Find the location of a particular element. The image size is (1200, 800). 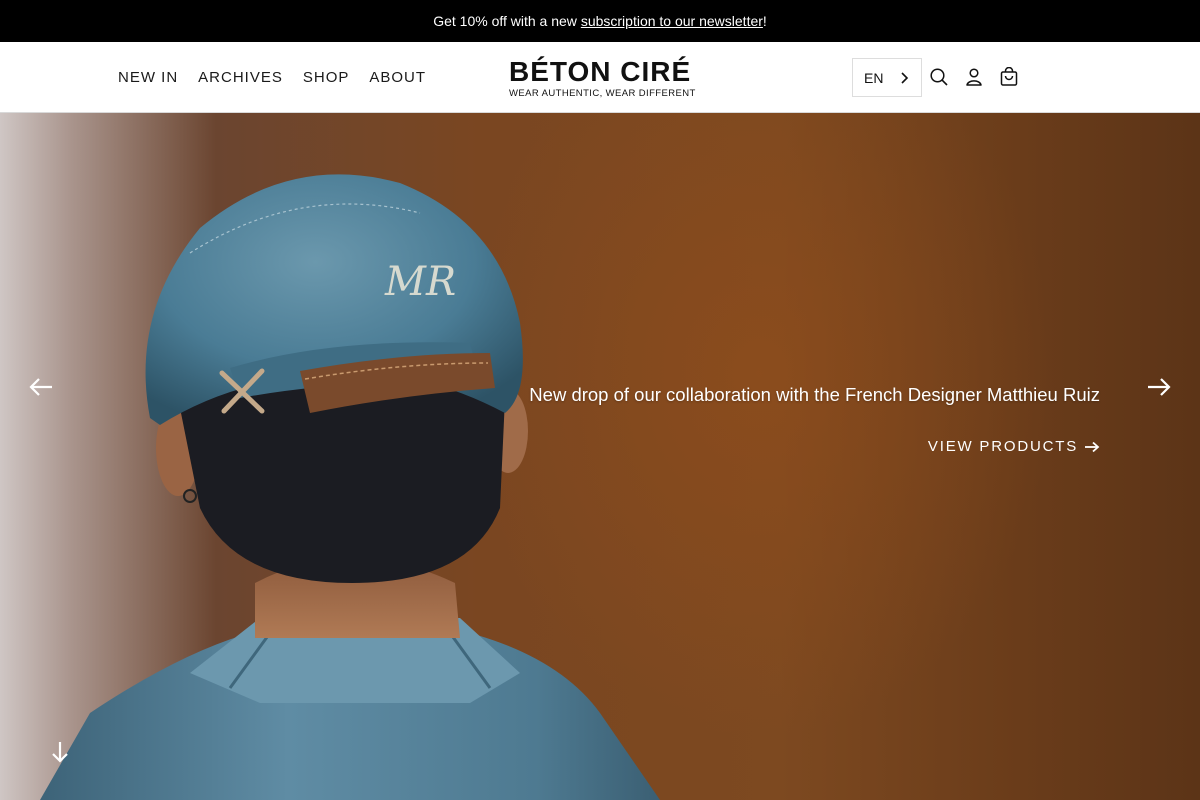

newsletter-link: subscription to our newsletter is located at coordinates (672, 21).